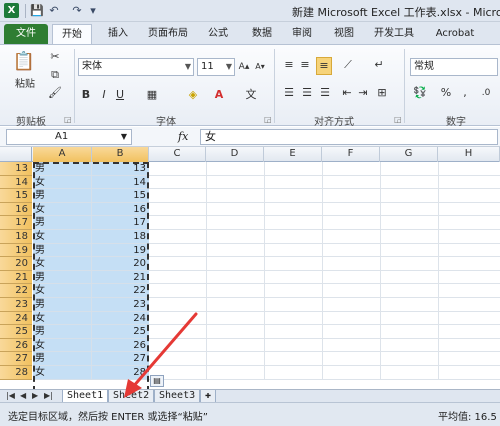 The image size is (500, 426). Describe the element at coordinates (216, 67) in the screenshot. I see `font-size-select: 11 ▼` at that location.